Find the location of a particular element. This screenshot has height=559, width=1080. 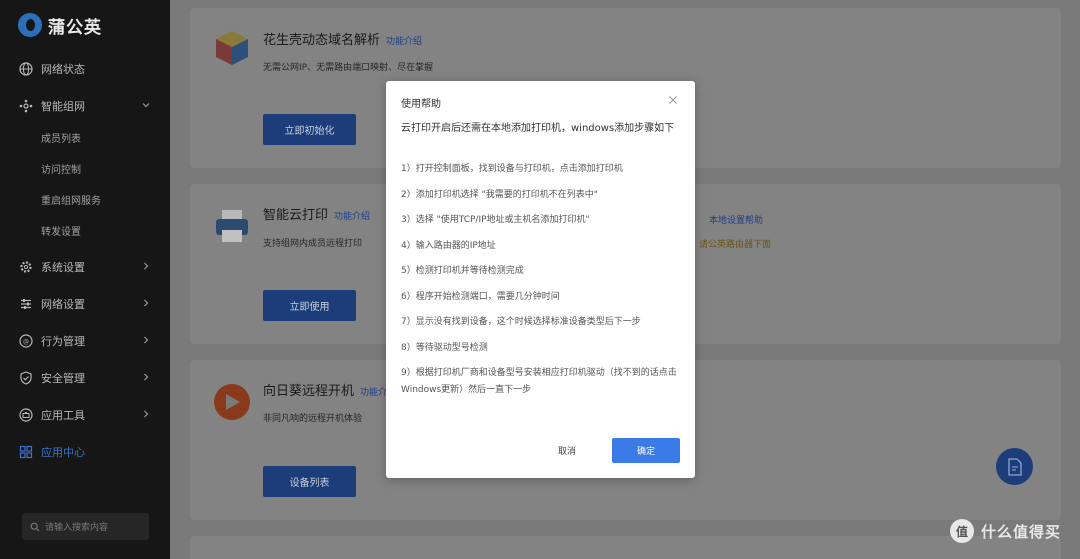

sunflower-icon is located at coordinates (232, 402).